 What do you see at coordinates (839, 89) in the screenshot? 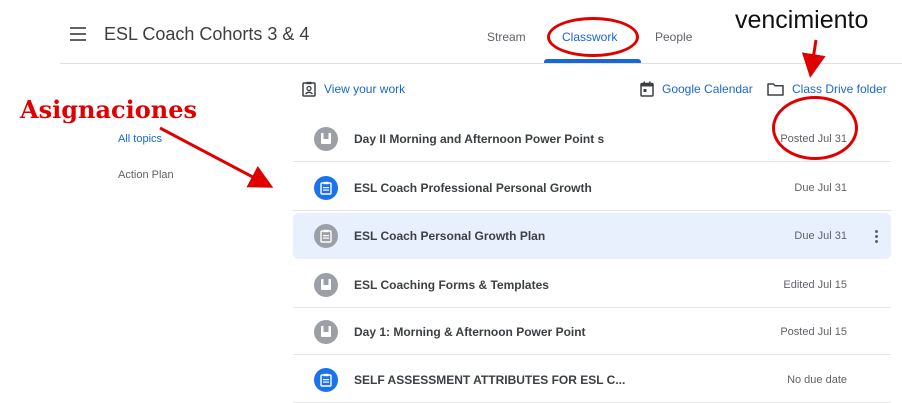
I see `class-drive-folder-label: Class Drive folder` at bounding box center [839, 89].